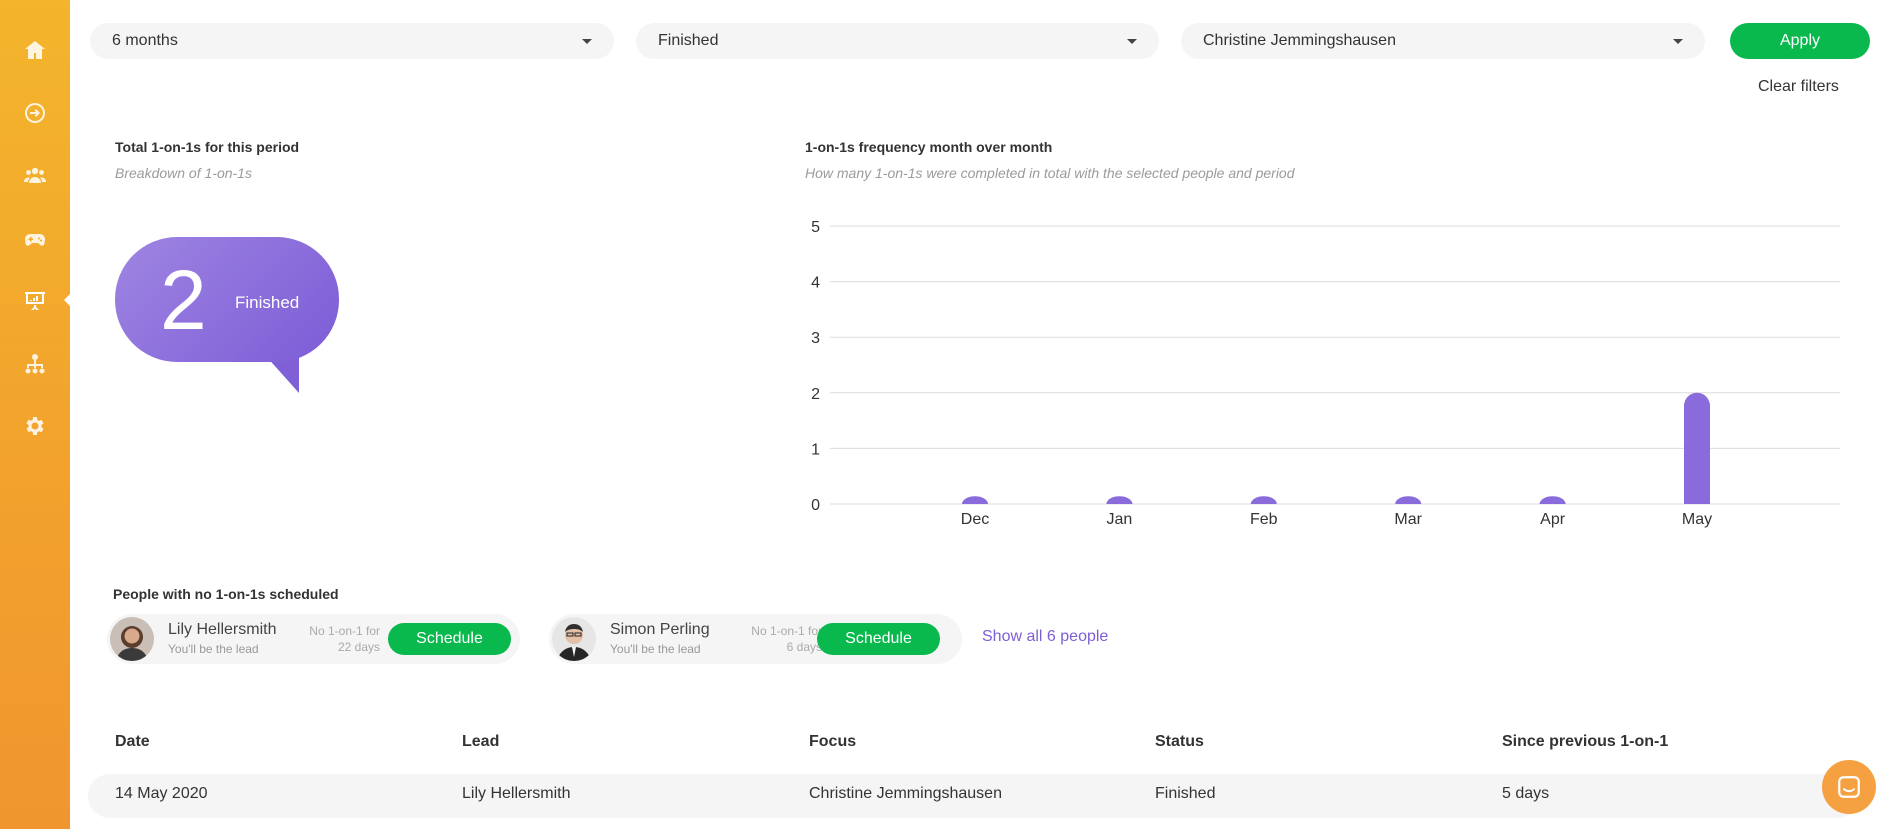 Image resolution: width=1889 pixels, height=829 pixels. I want to click on y-tick-label: 4, so click(815, 283).